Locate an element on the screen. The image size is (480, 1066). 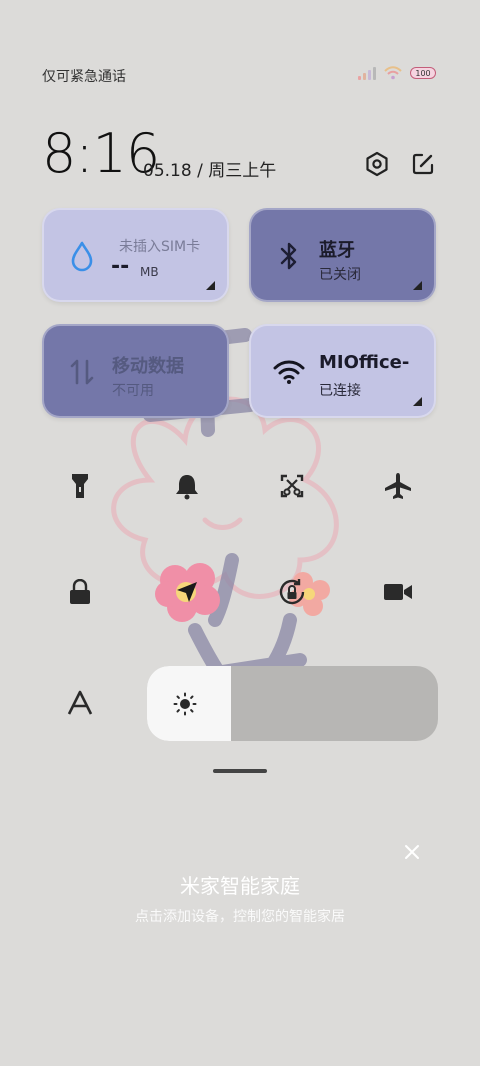
mi-home-title: 米家智能家庭 is located at coordinates (240, 884).